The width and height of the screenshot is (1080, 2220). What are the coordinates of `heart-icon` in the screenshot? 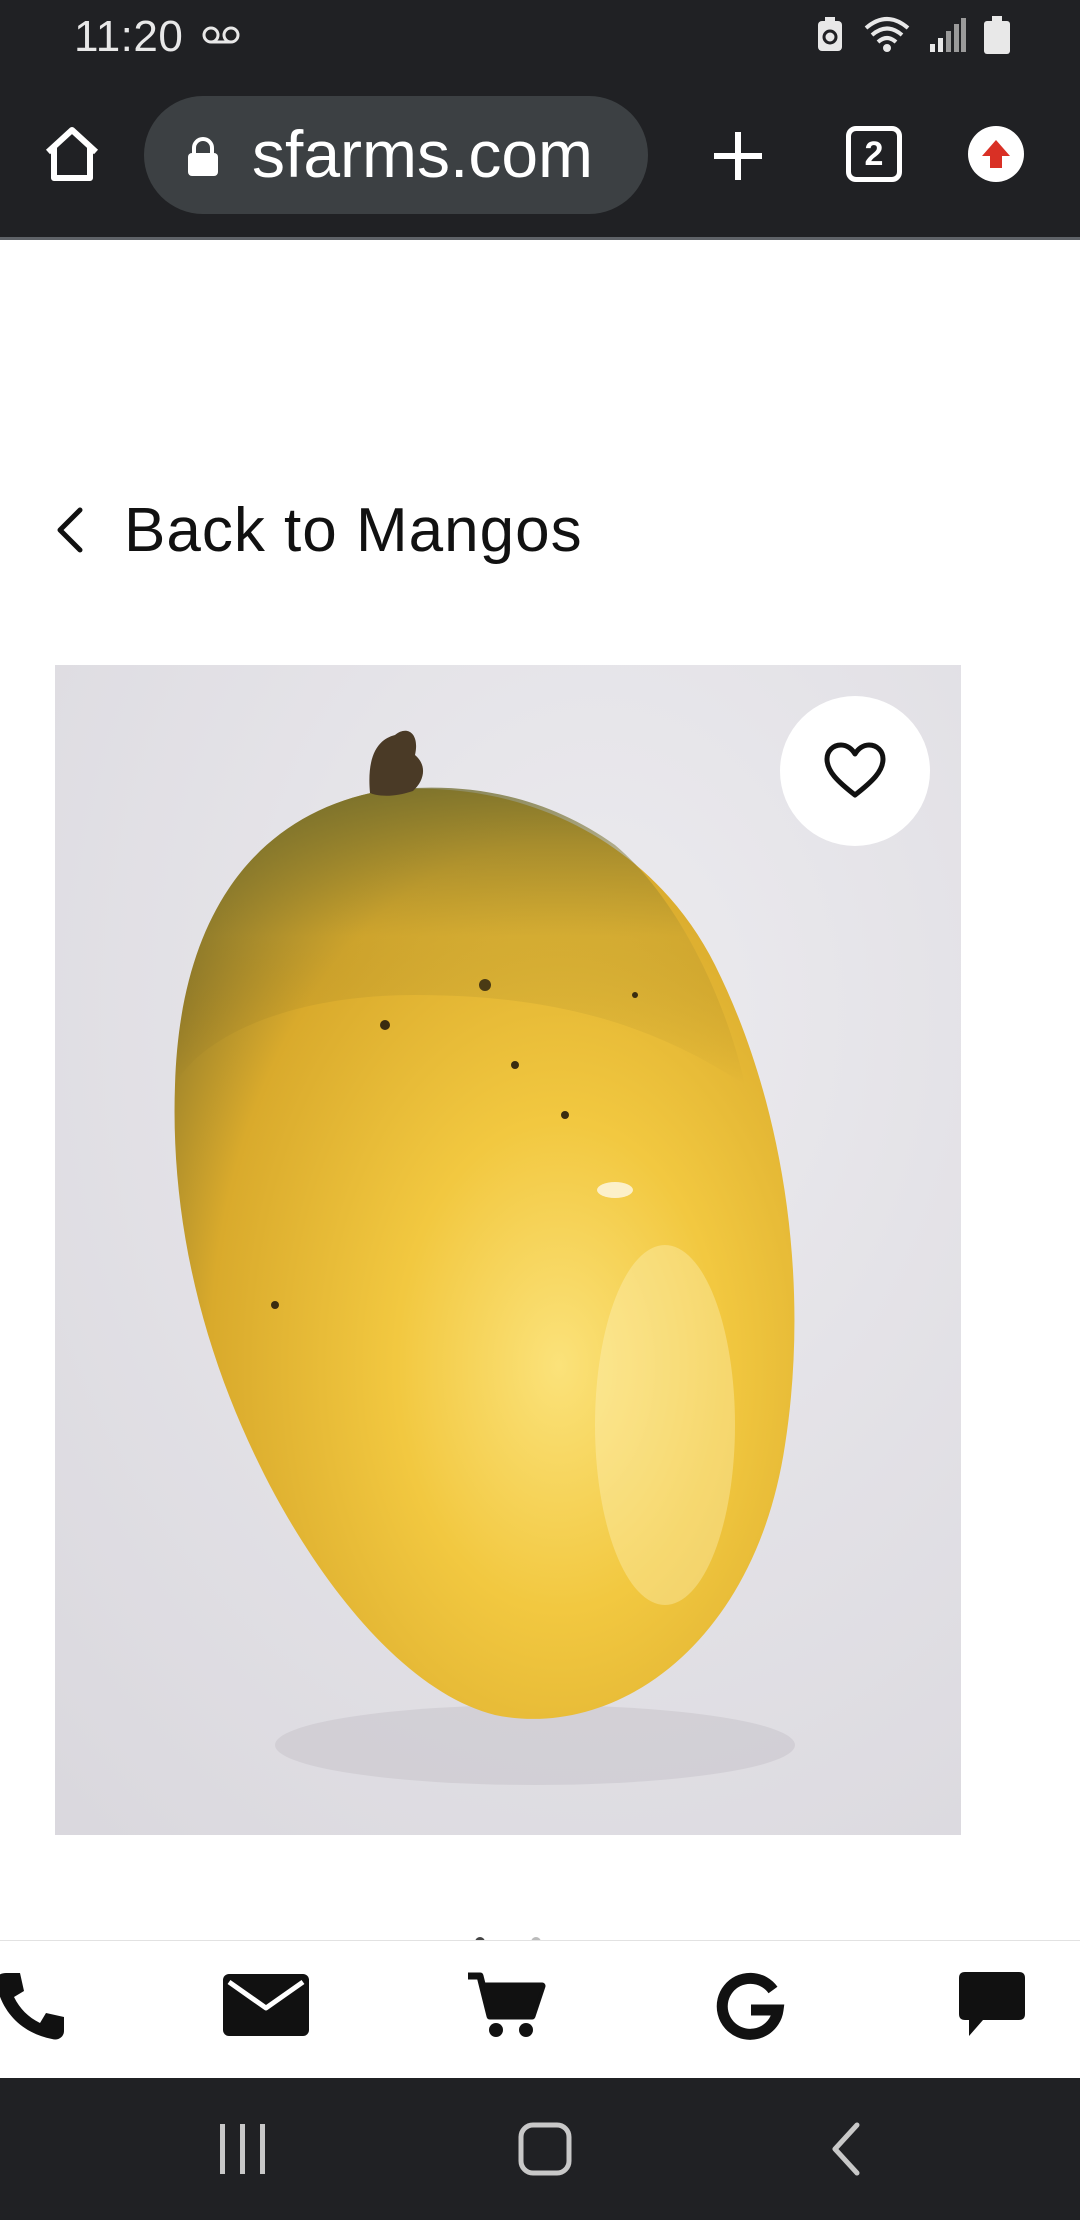 It's located at (855, 770).